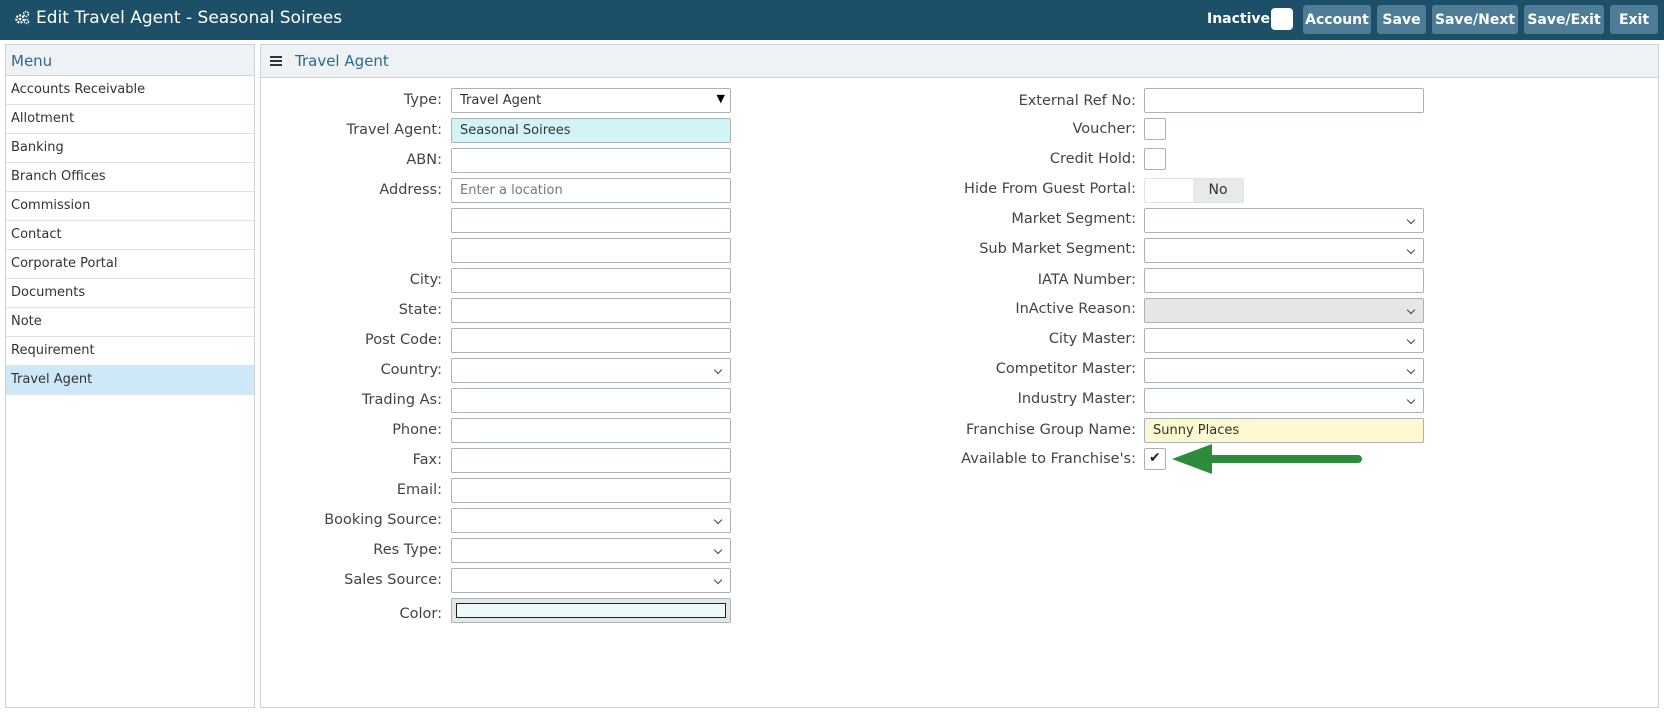 This screenshot has height=713, width=1664. Describe the element at coordinates (1284, 370) in the screenshot. I see `competitor-master-select` at that location.